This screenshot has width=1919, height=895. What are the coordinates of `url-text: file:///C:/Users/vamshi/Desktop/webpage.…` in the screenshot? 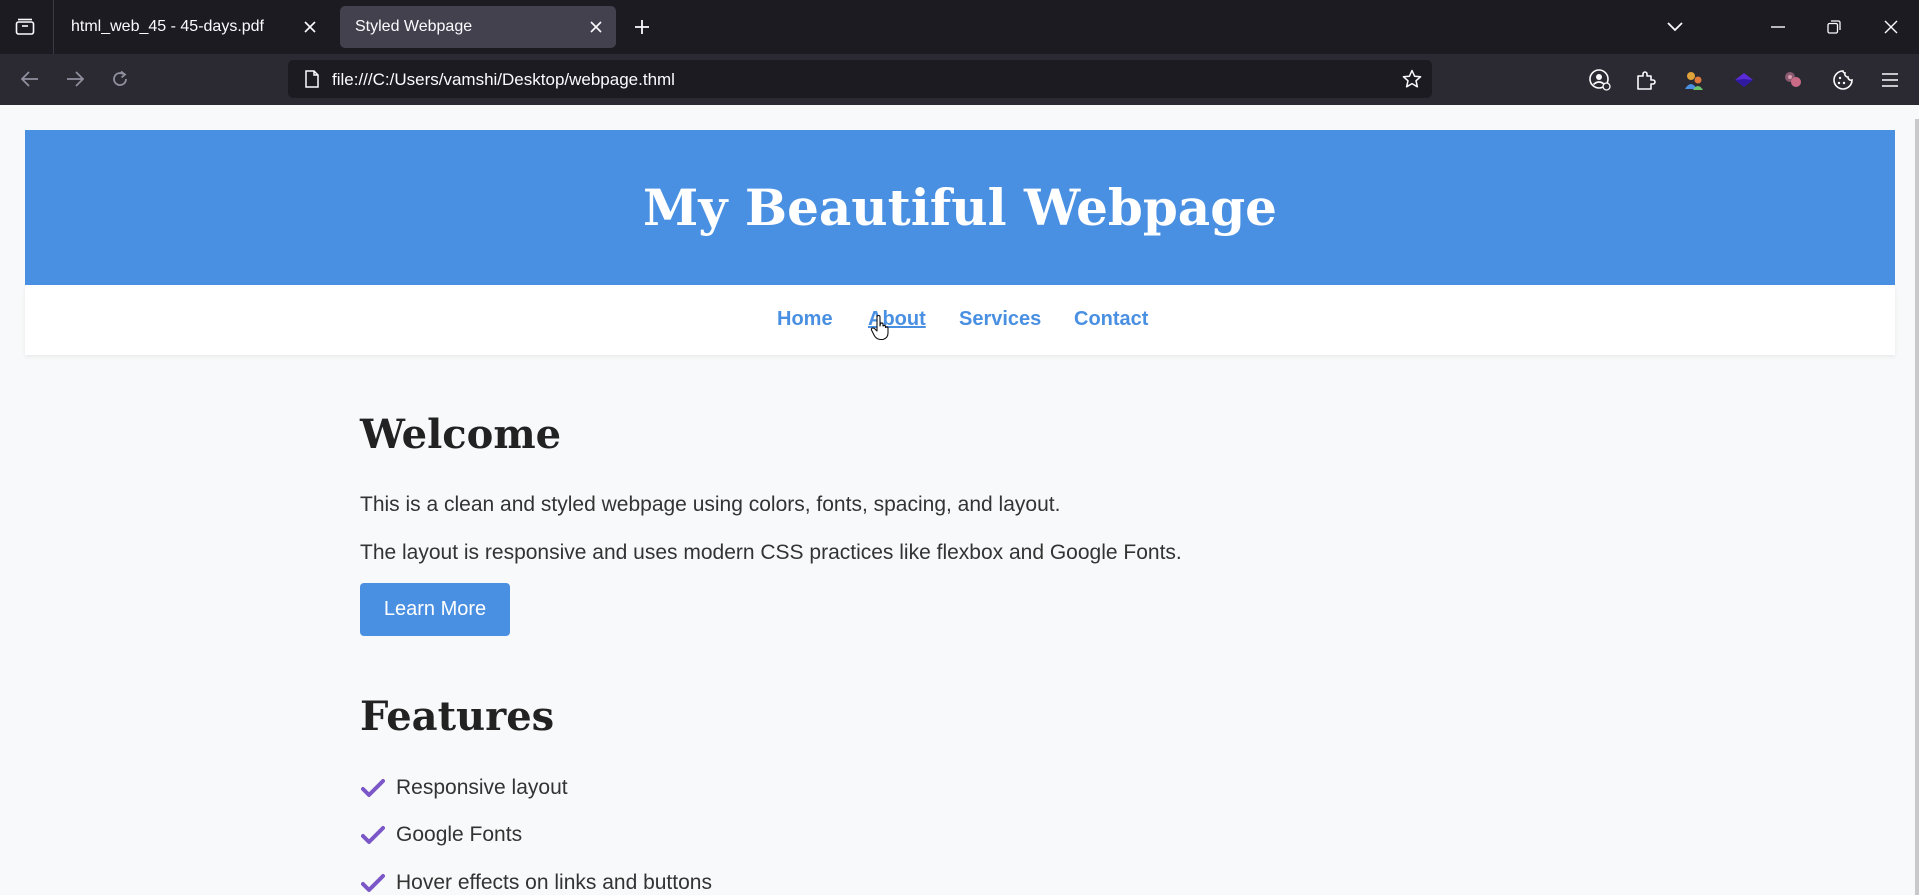 It's located at (503, 80).